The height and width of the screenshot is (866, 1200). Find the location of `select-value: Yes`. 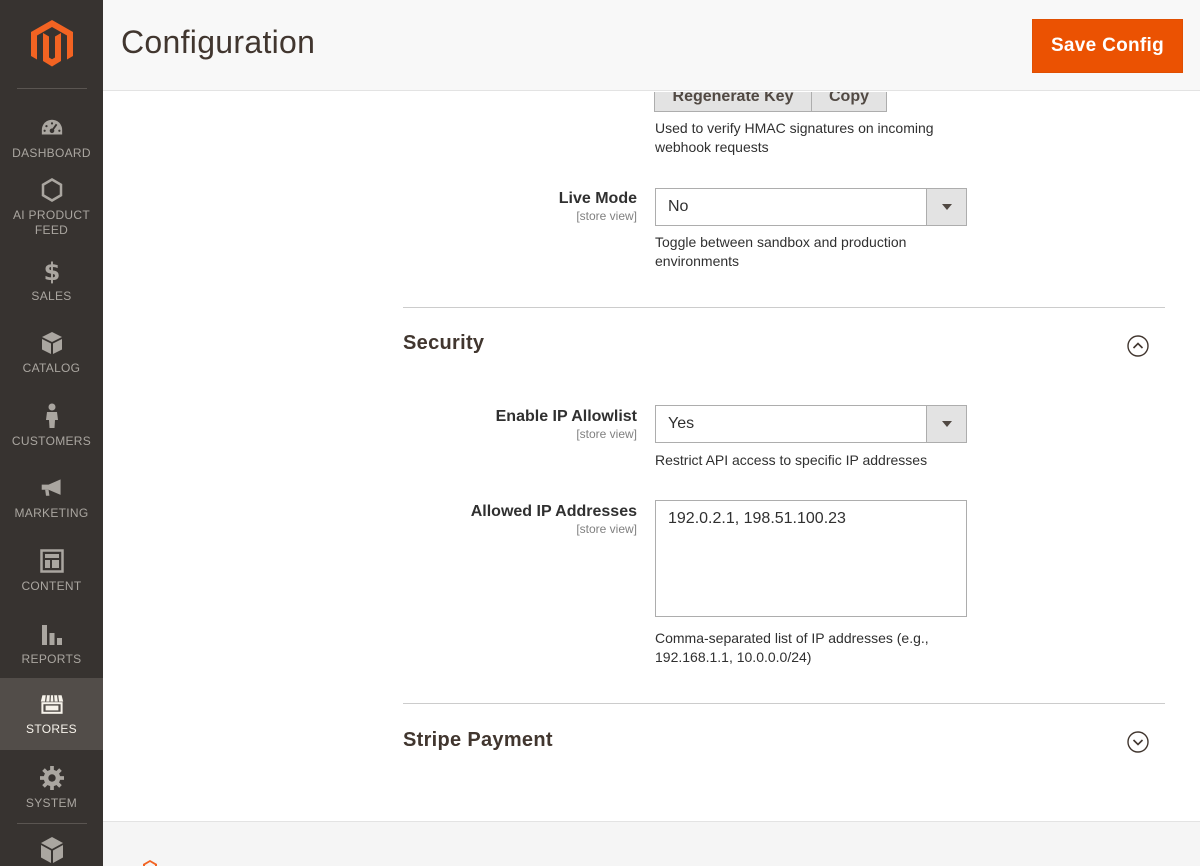

select-value: Yes is located at coordinates (681, 423).